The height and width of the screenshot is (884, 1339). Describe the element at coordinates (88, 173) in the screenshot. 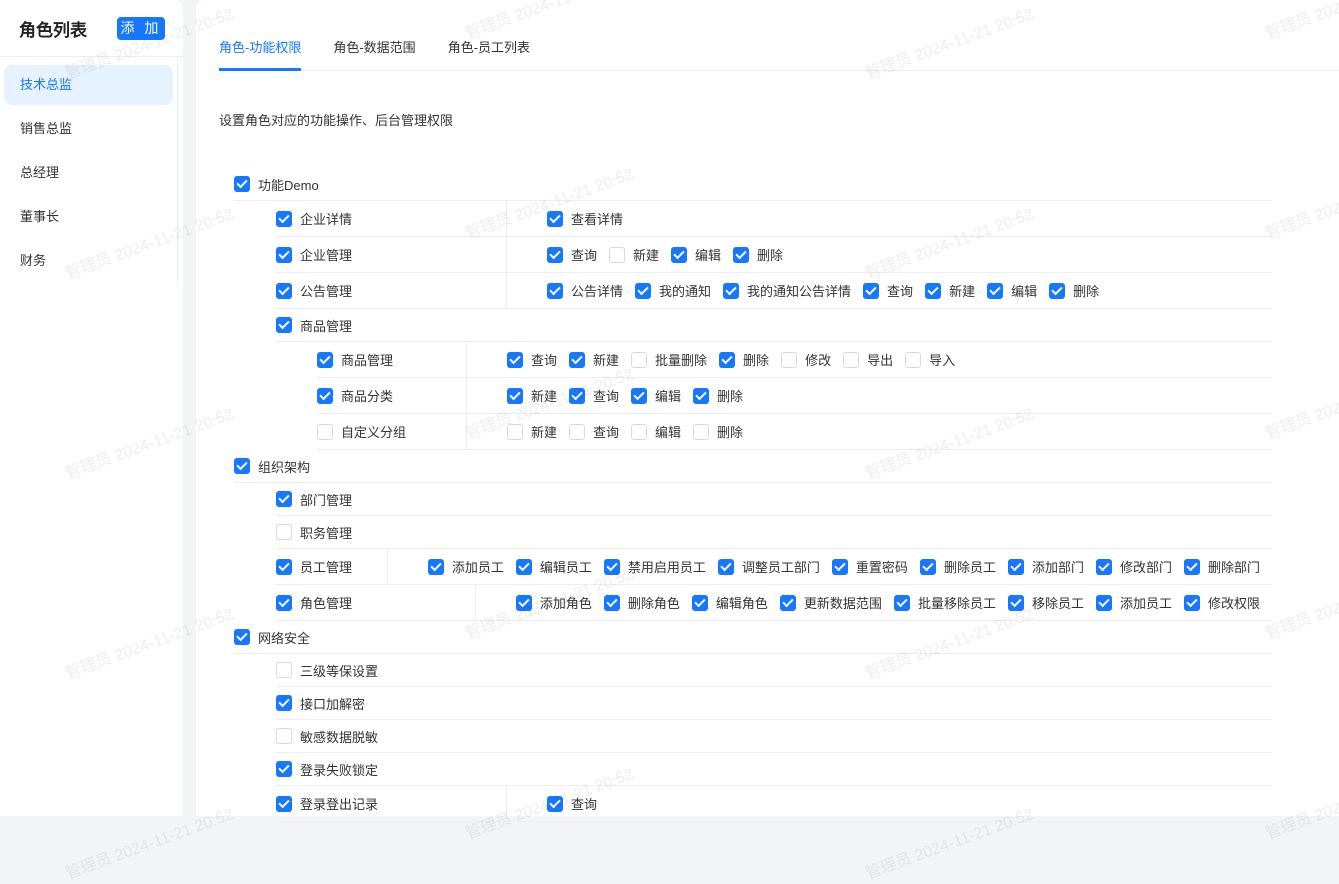

I see `sidebar-item-role: 总经理` at that location.